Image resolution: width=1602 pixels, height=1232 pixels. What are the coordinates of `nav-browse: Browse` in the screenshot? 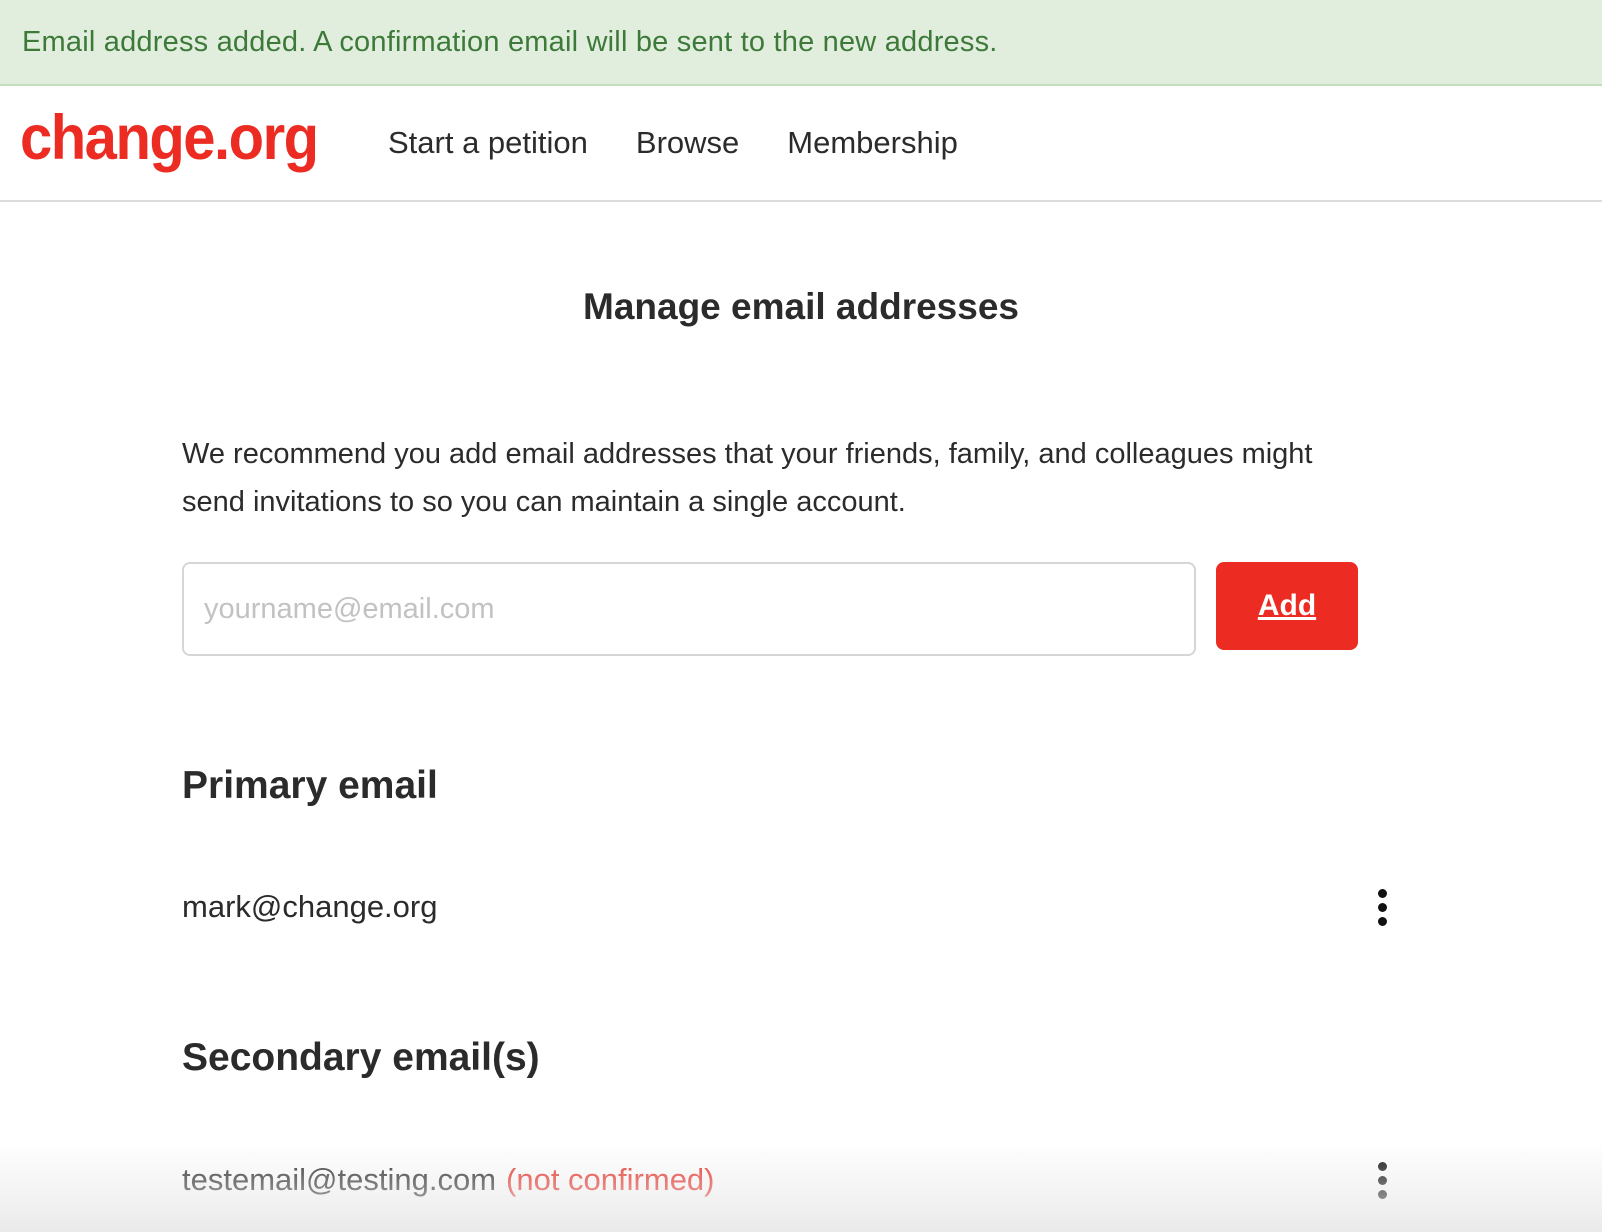 It's located at (687, 143).